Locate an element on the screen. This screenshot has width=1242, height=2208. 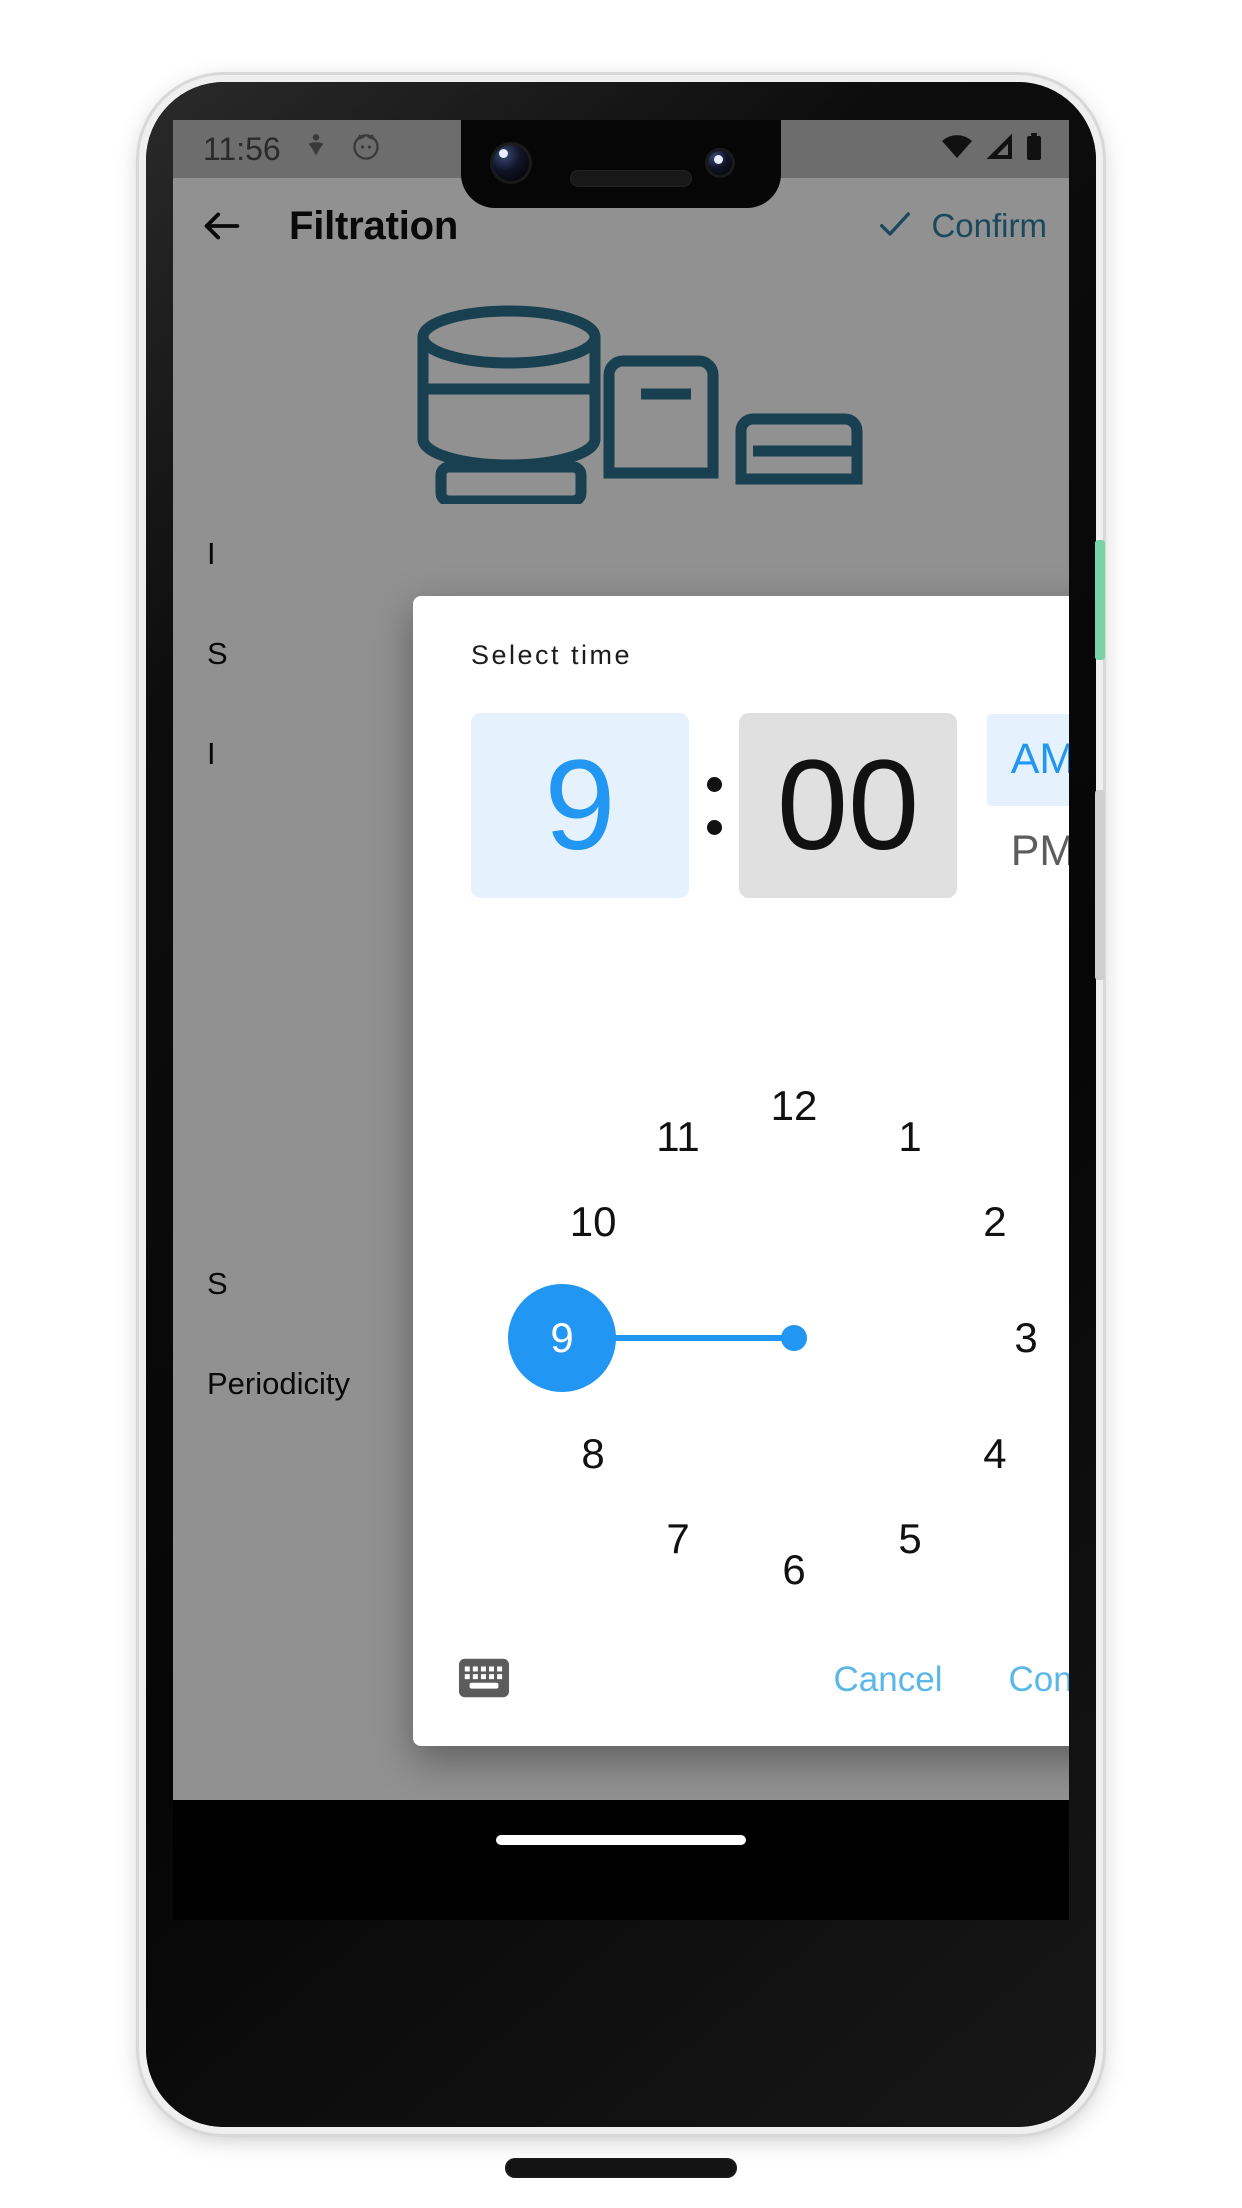
meridiem-option-am: AM is located at coordinates (1028, 759).